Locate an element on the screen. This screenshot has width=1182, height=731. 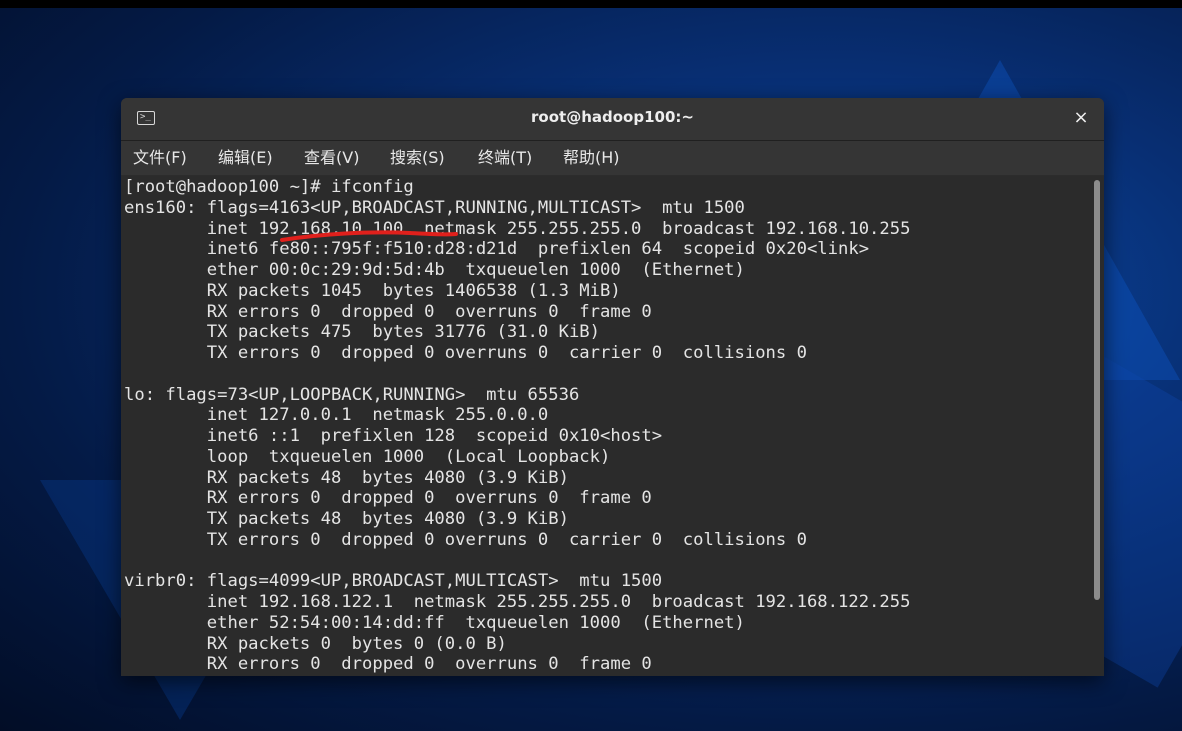
terminal-line: loop txqueuelen 1000 (Local Loopback) is located at coordinates (367, 456).